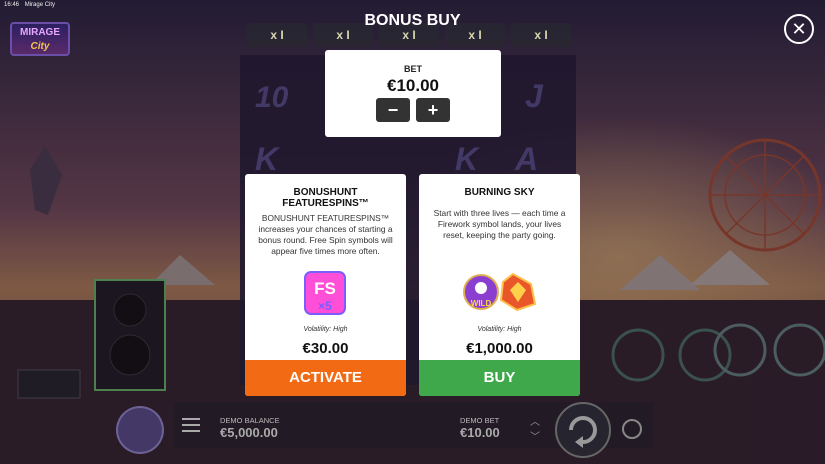 The width and height of the screenshot is (825, 464). I want to click on card-price: €30.00, so click(325, 348).